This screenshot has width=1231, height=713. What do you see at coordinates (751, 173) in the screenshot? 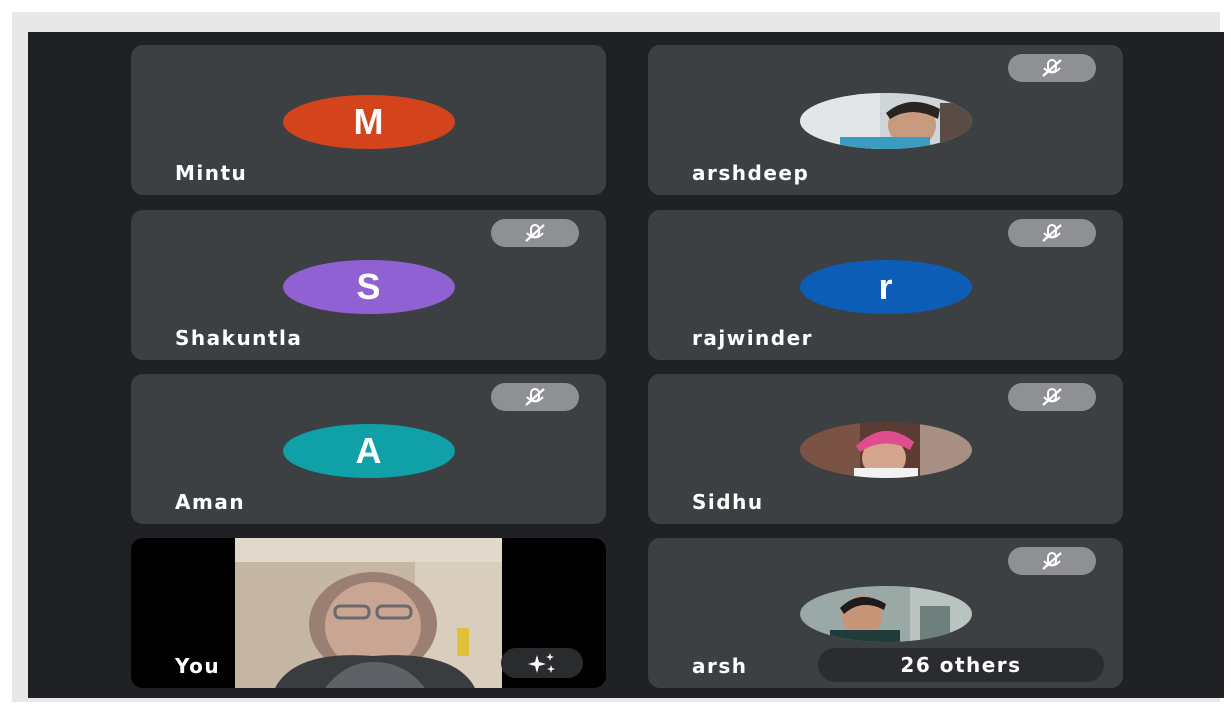
I see `participant-name: arshdeep` at bounding box center [751, 173].